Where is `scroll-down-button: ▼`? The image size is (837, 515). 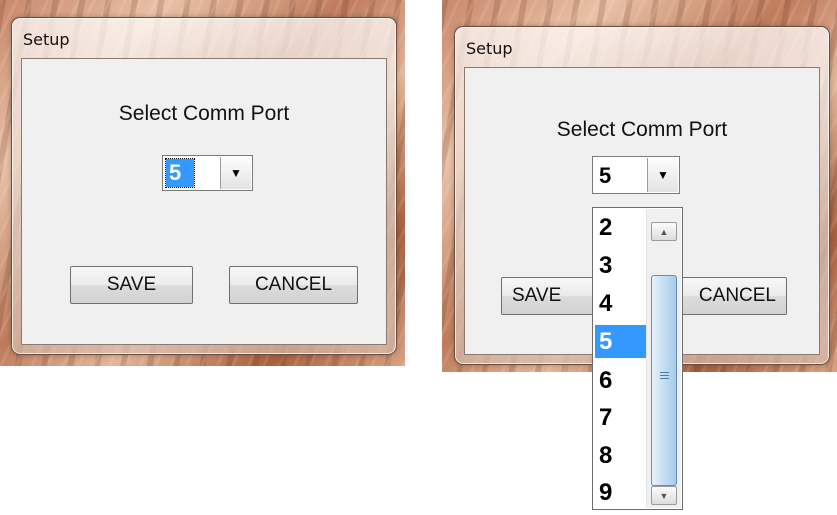
scroll-down-button: ▼ is located at coordinates (664, 495).